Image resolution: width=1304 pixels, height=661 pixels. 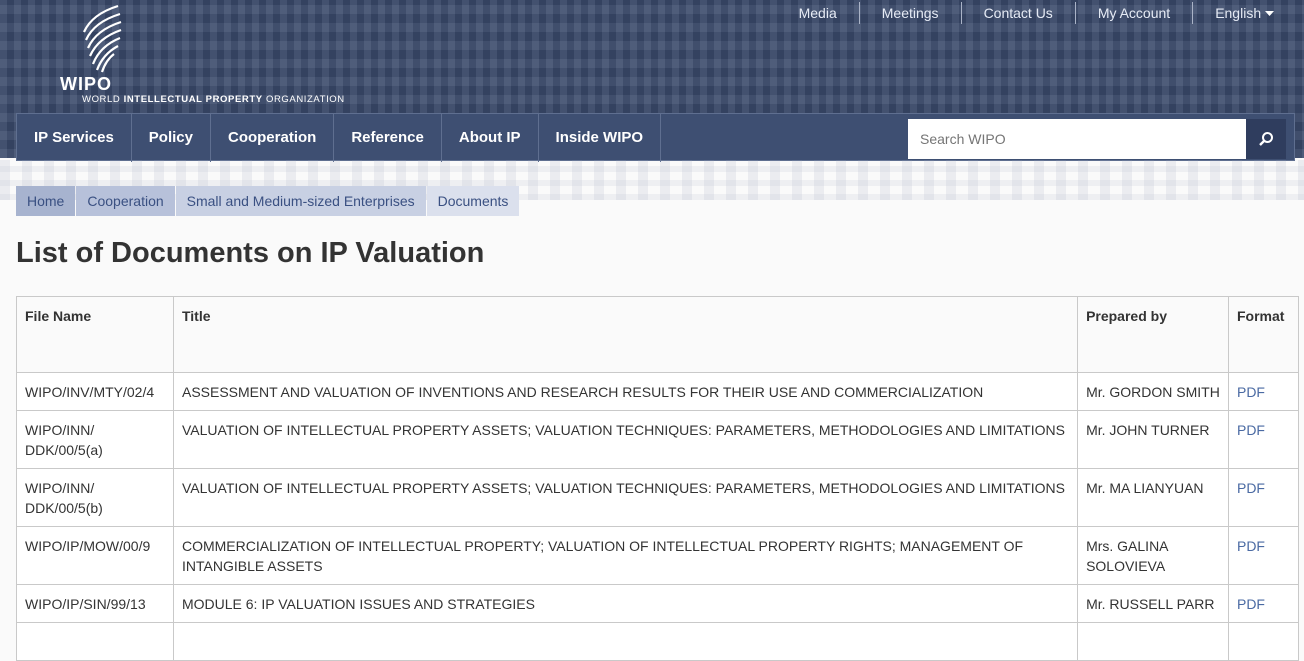 What do you see at coordinates (193, 99) in the screenshot?
I see `org-name-bold: INTELLECTUAL PROPERTY` at bounding box center [193, 99].